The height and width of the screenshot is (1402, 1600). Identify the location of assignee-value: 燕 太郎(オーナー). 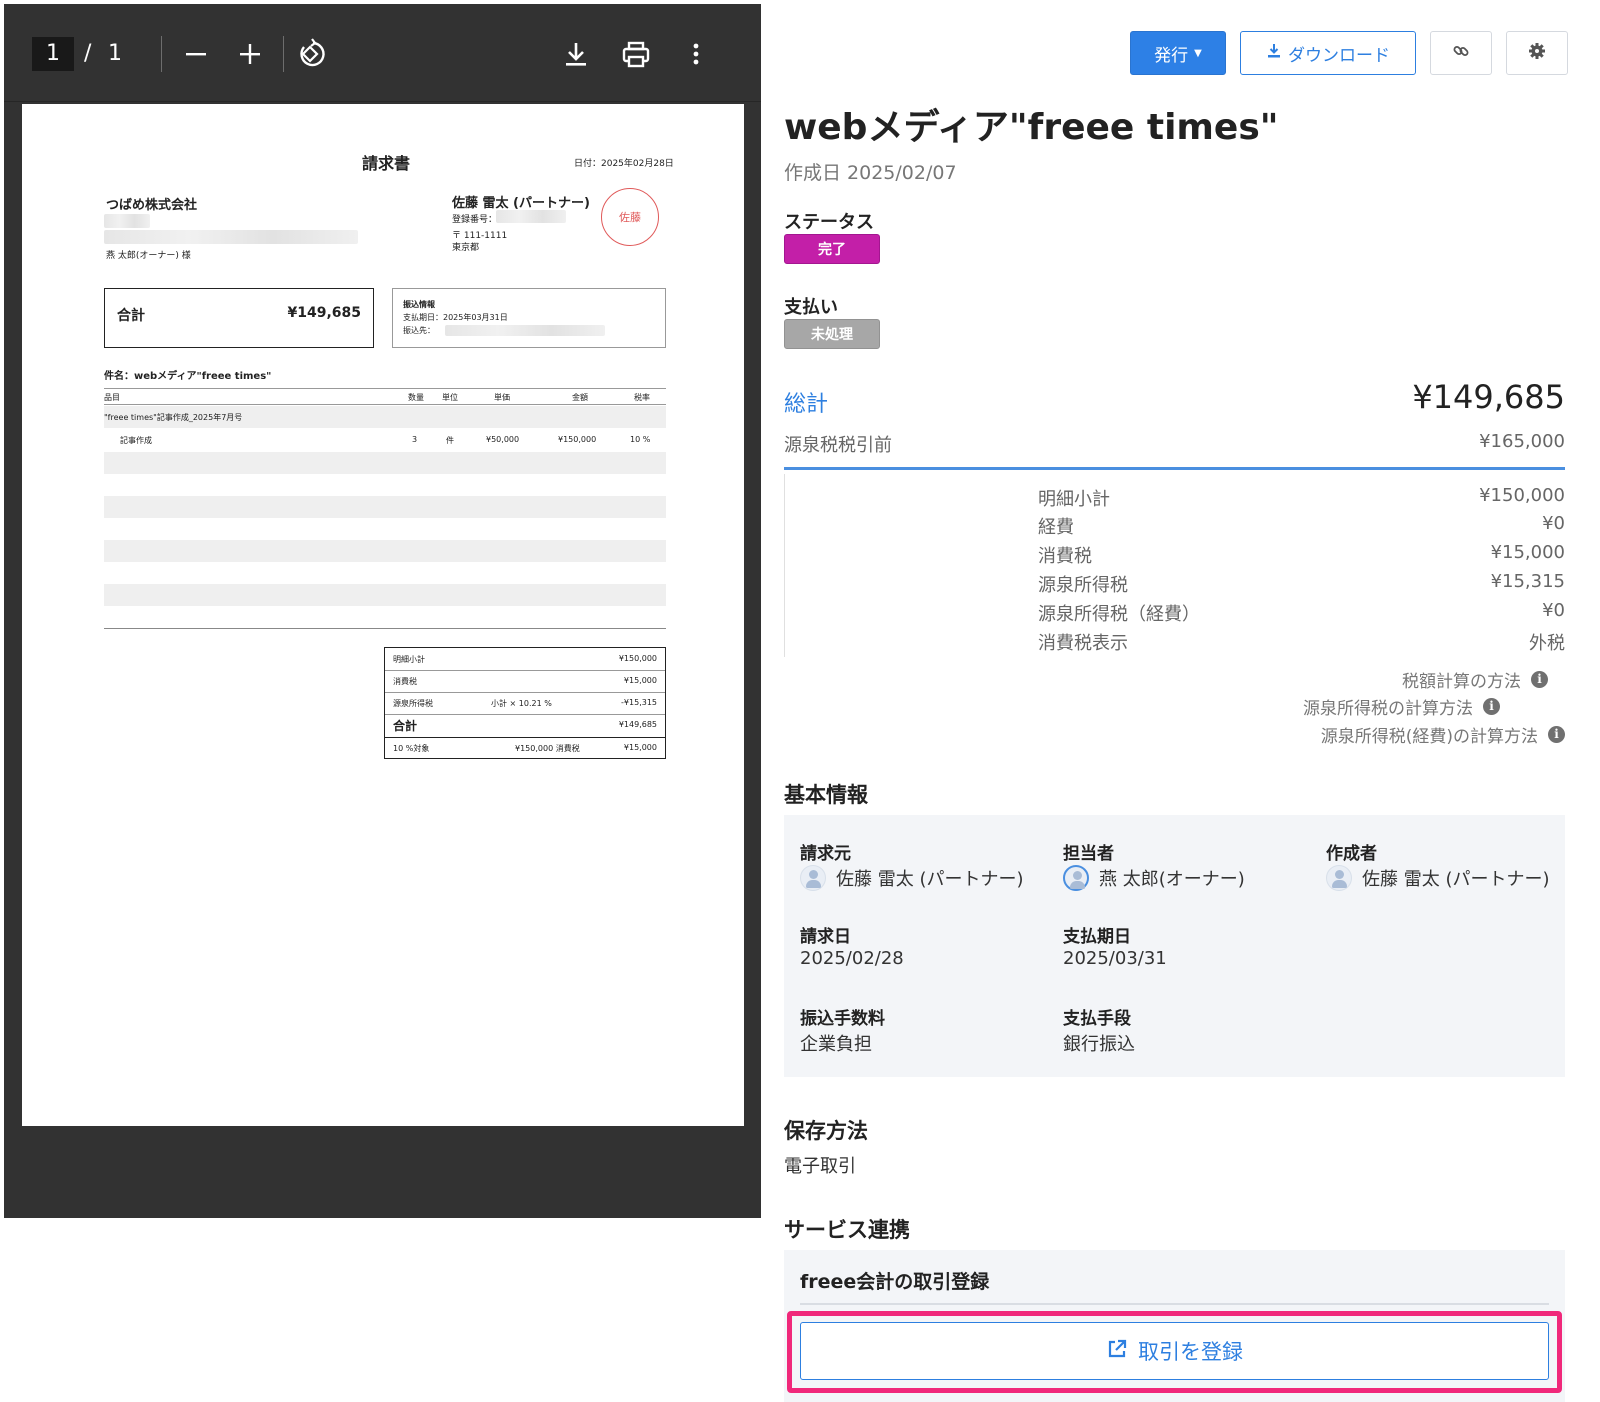
(1154, 878).